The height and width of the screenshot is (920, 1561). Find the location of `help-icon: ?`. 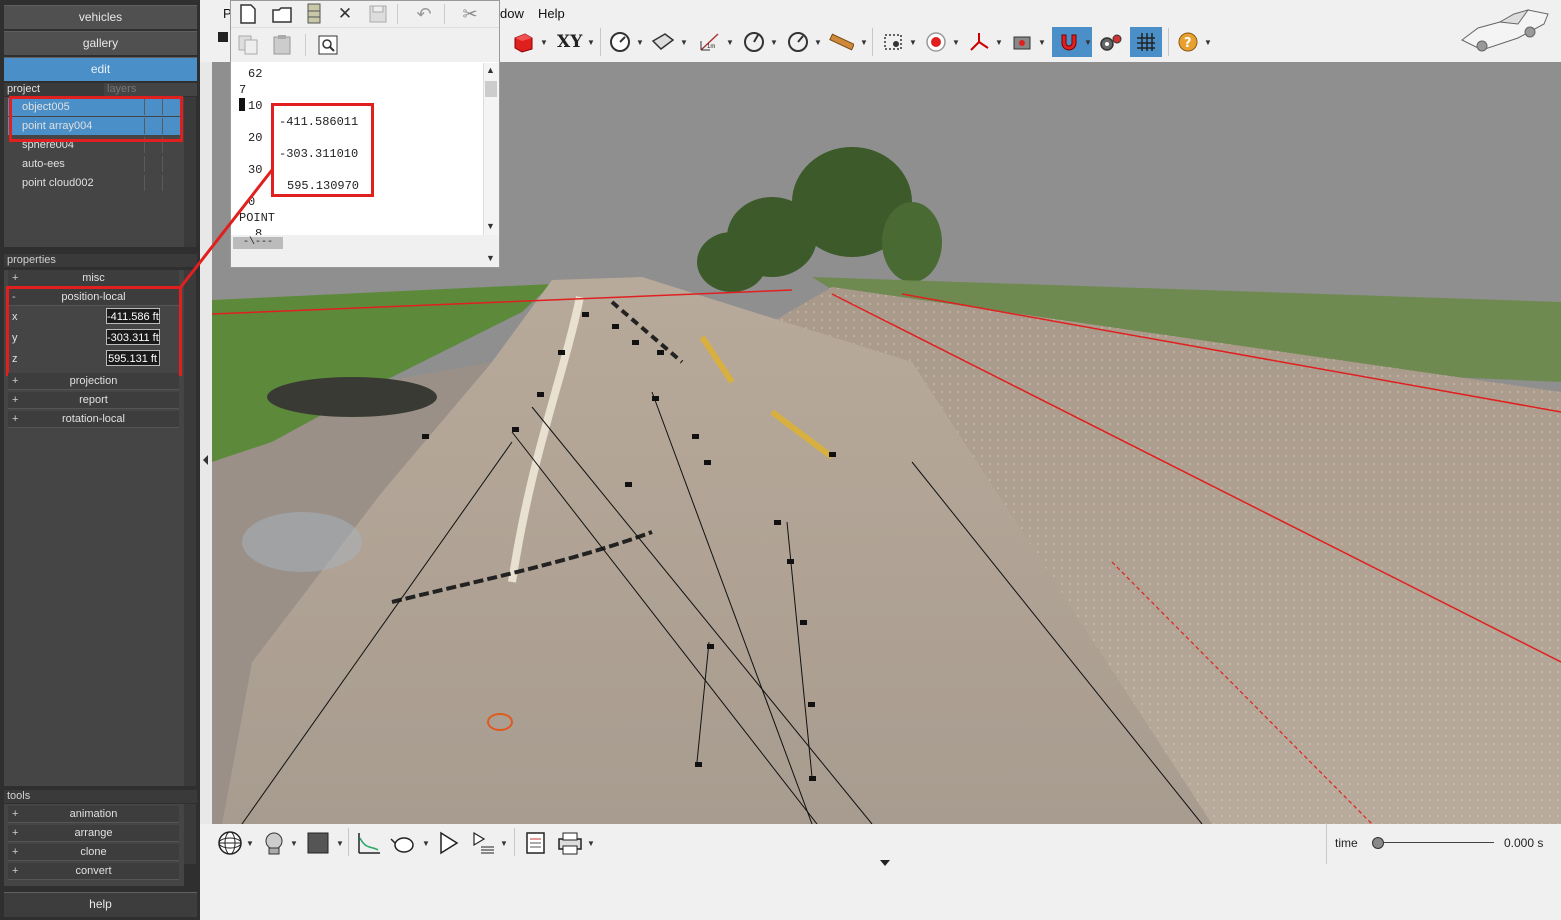

help-icon: ? is located at coordinates (1188, 42).